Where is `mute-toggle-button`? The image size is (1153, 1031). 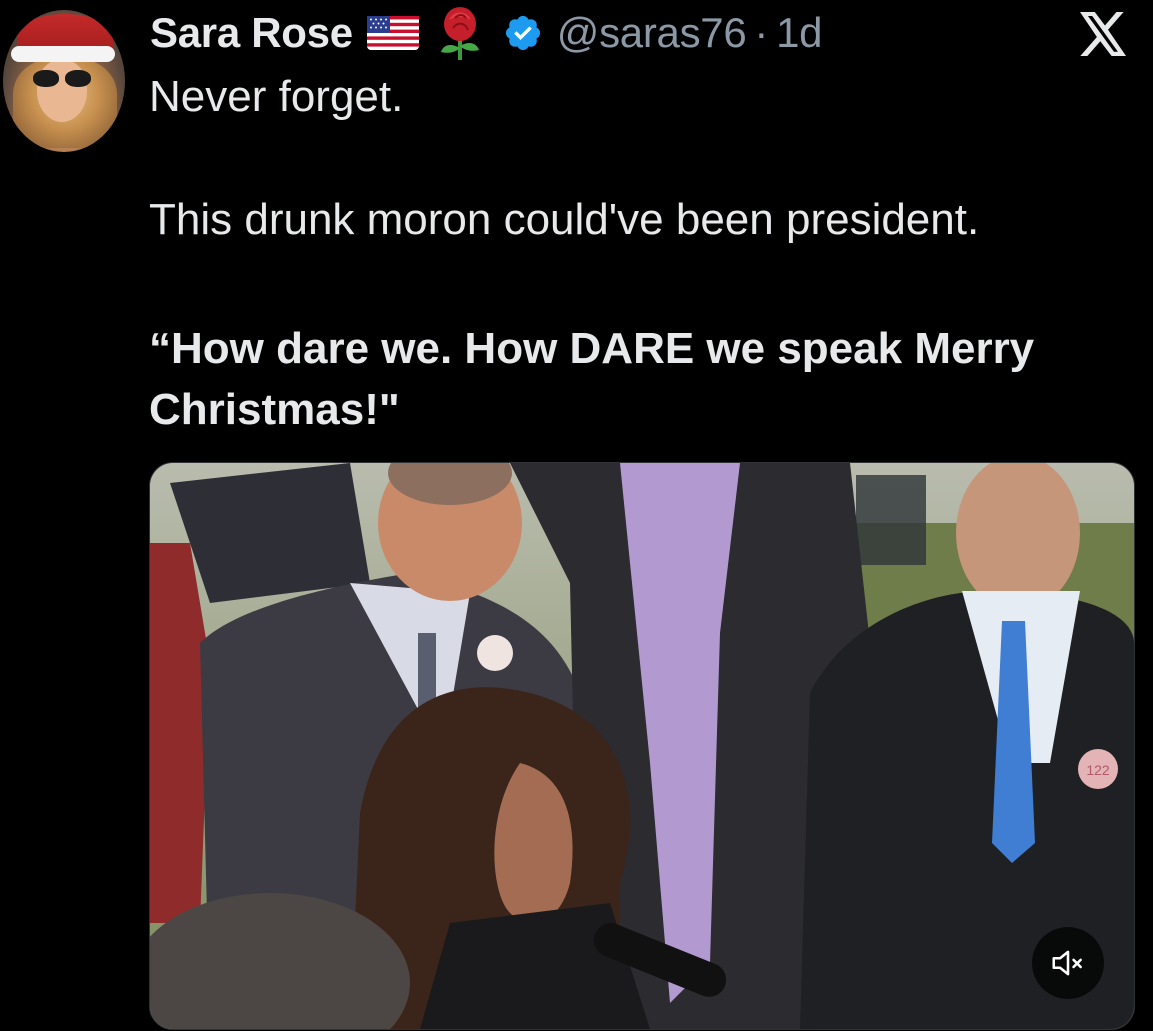 mute-toggle-button is located at coordinates (1068, 963).